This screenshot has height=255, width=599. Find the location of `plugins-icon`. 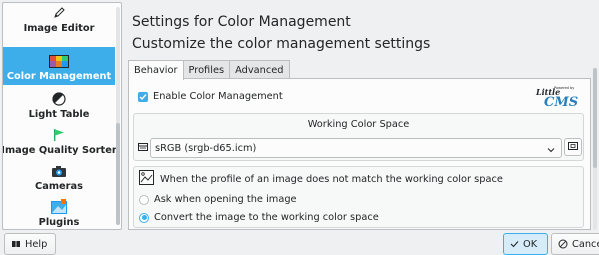

plugins-icon is located at coordinates (59, 206).